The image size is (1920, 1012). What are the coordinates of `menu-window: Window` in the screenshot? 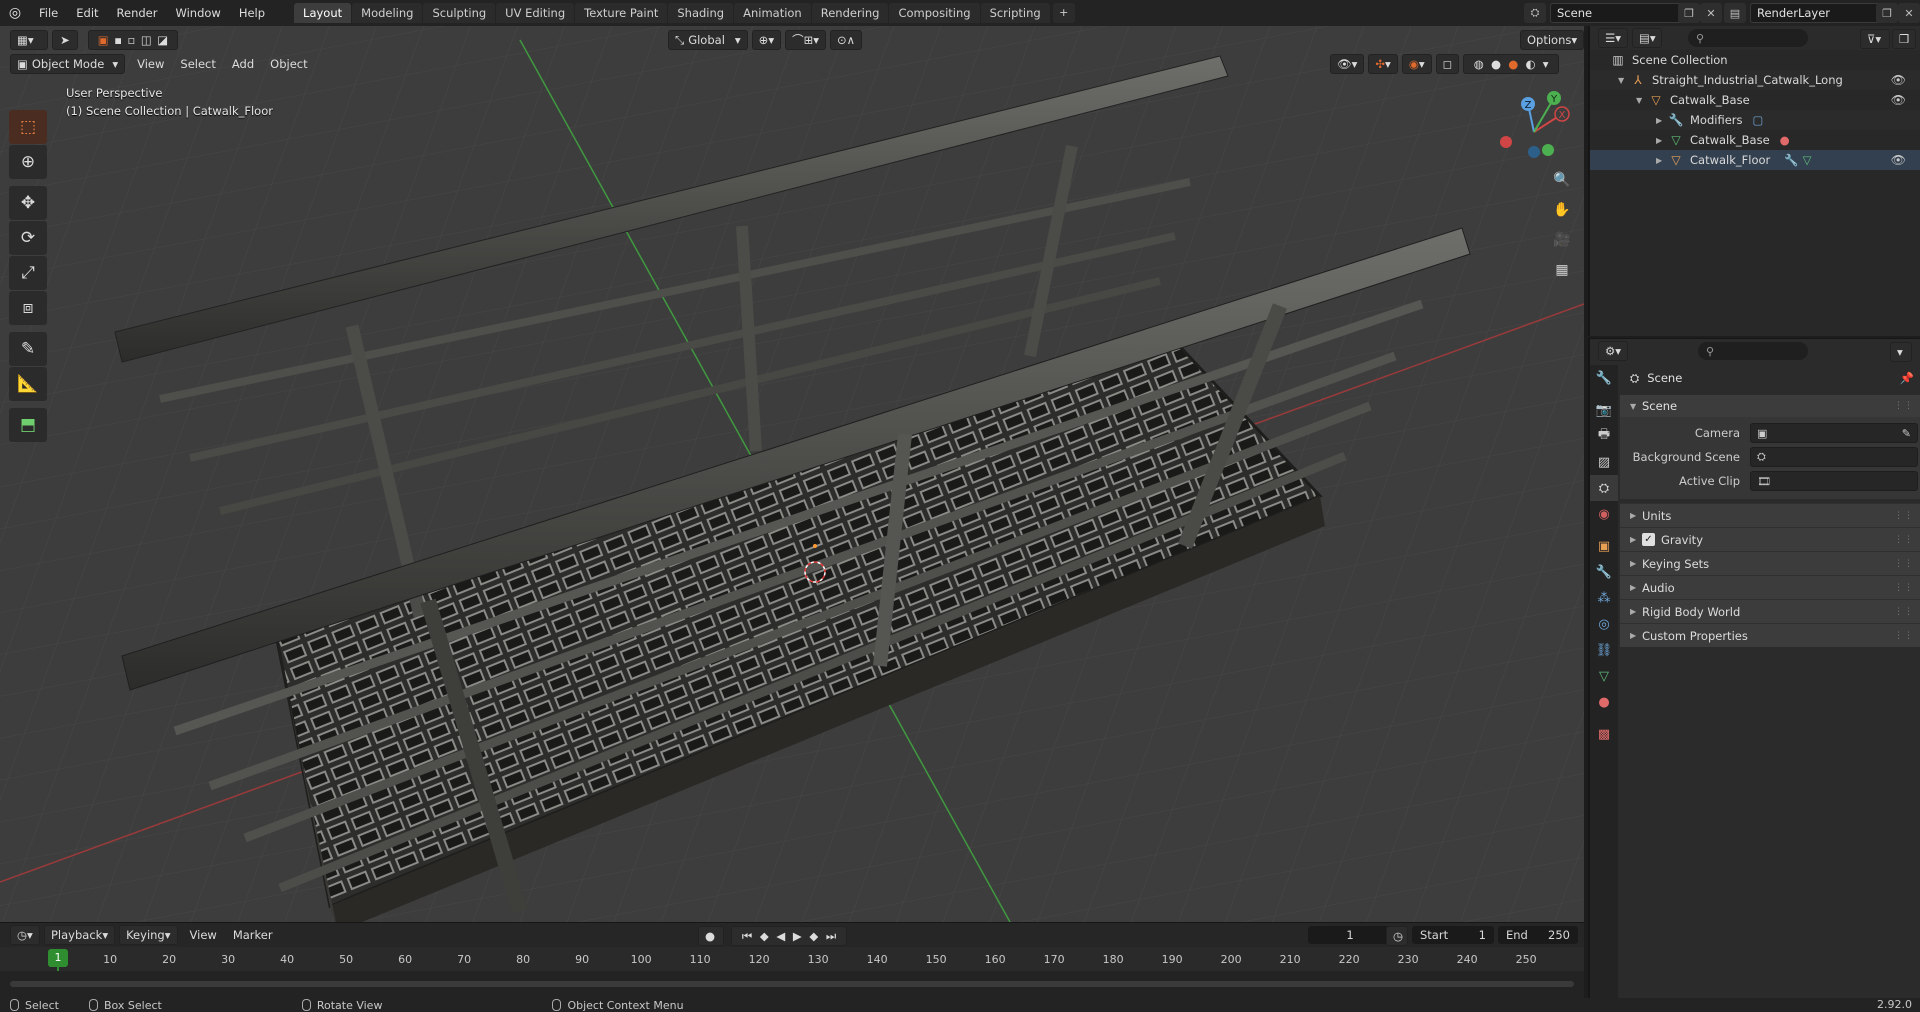 It's located at (197, 13).